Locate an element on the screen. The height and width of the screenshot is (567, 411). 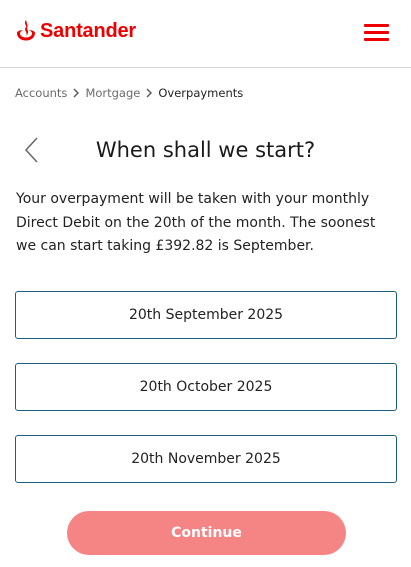
breadcrumb-overpayments: Overpayments is located at coordinates (201, 93).